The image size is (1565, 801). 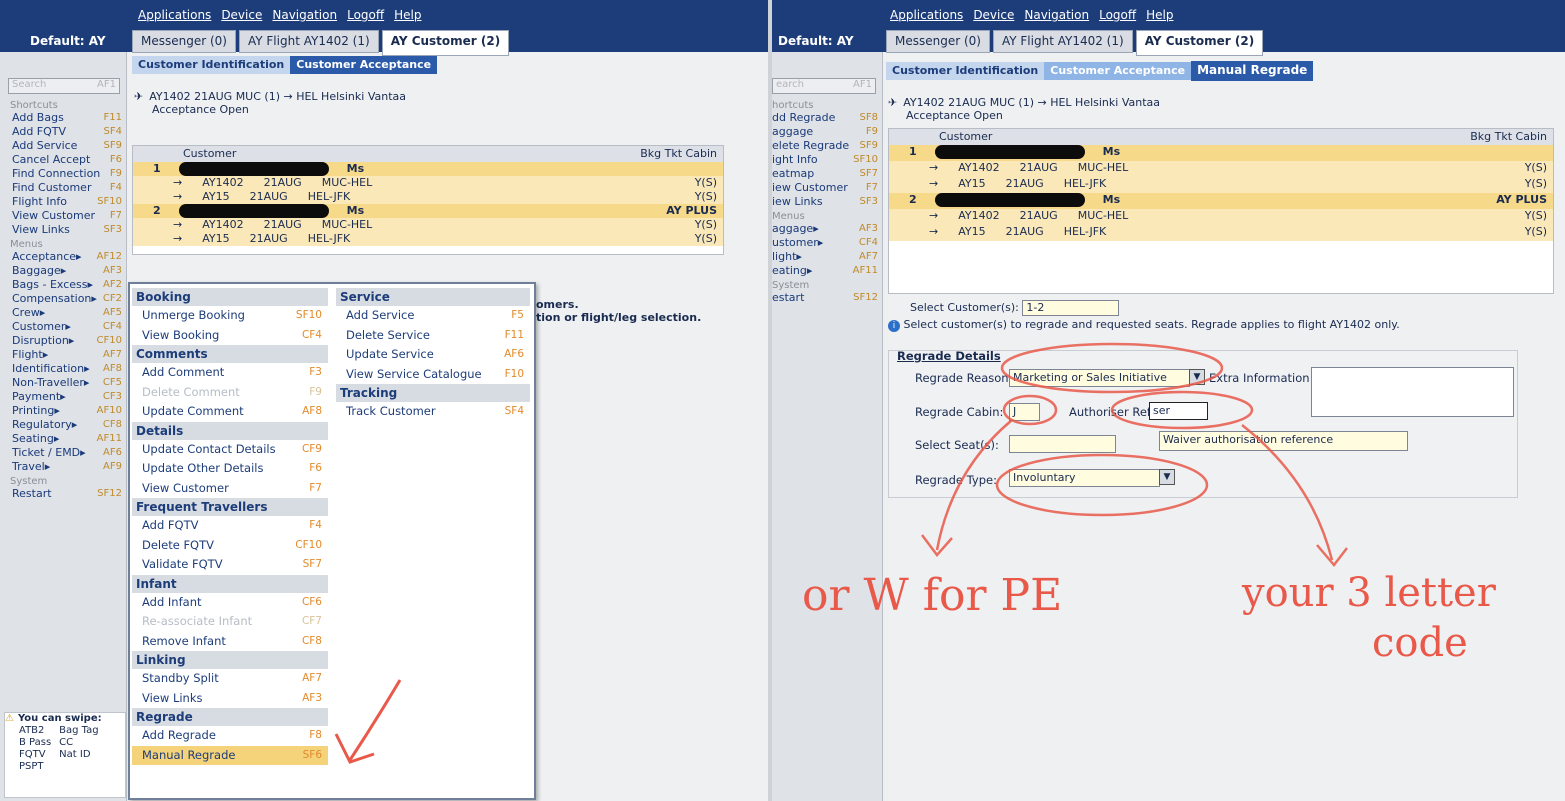 What do you see at coordinates (230, 642) in the screenshot?
I see `context-menu-item: Remove Infant CF8` at bounding box center [230, 642].